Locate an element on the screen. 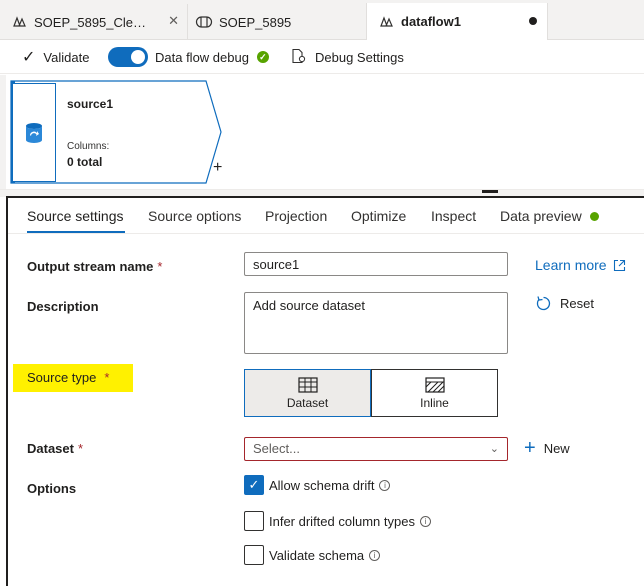  dataset-select: Select... ⌄ is located at coordinates (376, 449).